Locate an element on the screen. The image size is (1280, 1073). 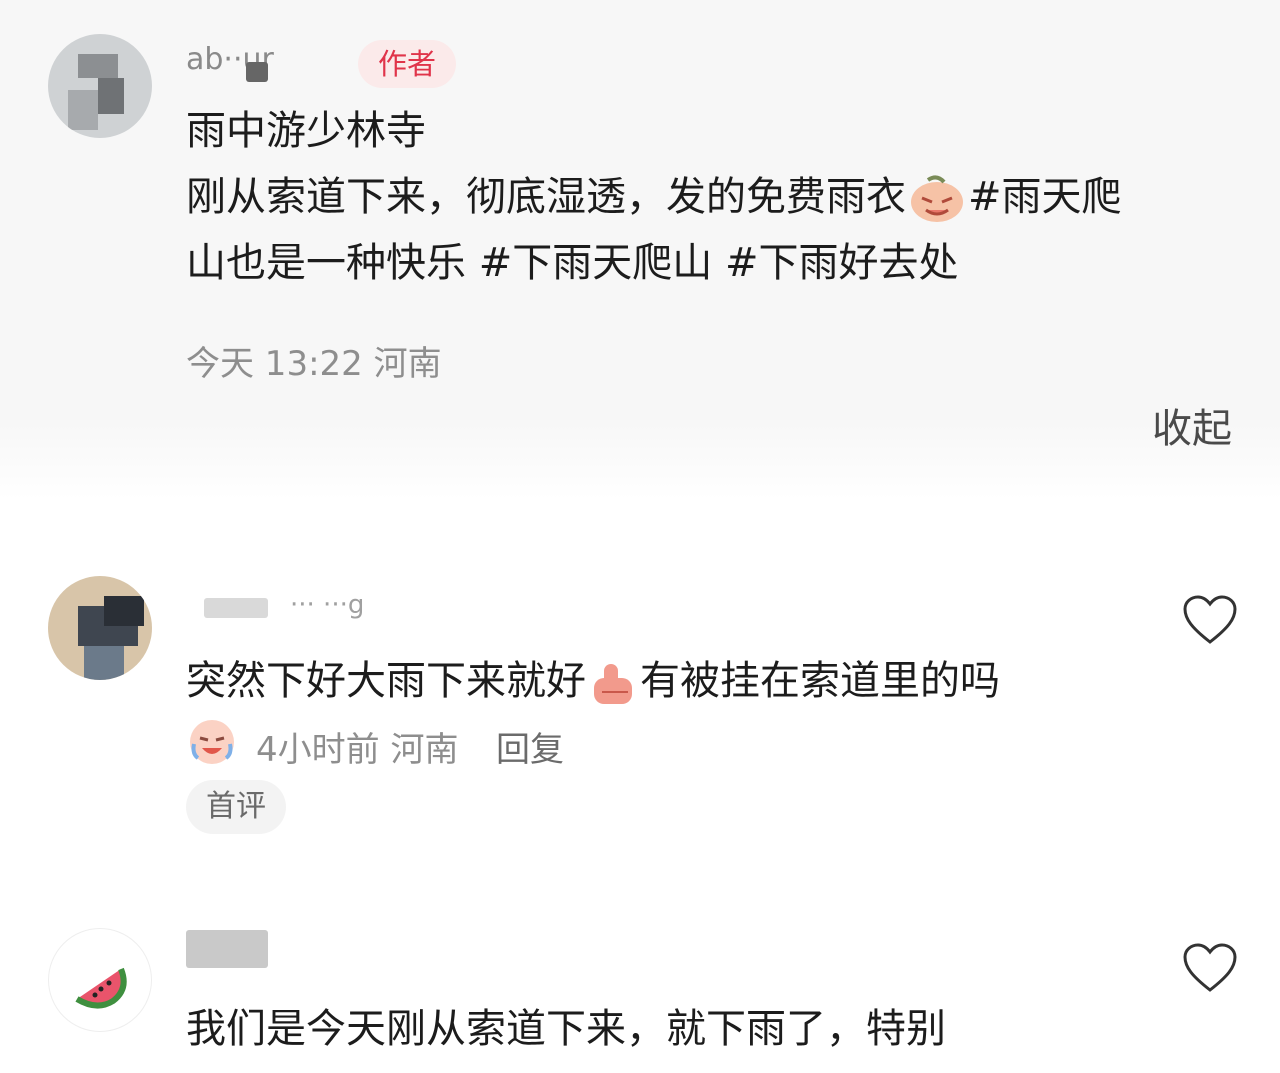
thumbs-up-emoji-icon is located at coordinates (613, 683).